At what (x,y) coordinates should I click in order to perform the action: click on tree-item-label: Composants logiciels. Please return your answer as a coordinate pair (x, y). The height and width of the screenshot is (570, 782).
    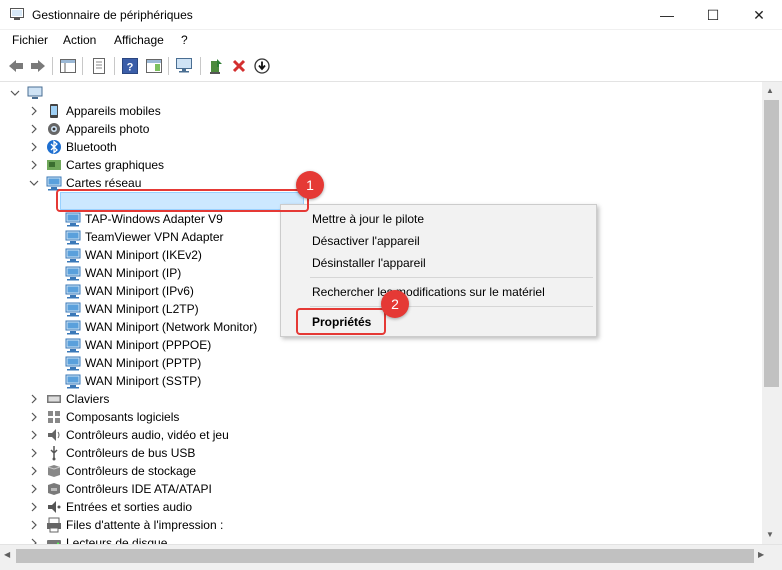
    Looking at the image, I should click on (123, 417).